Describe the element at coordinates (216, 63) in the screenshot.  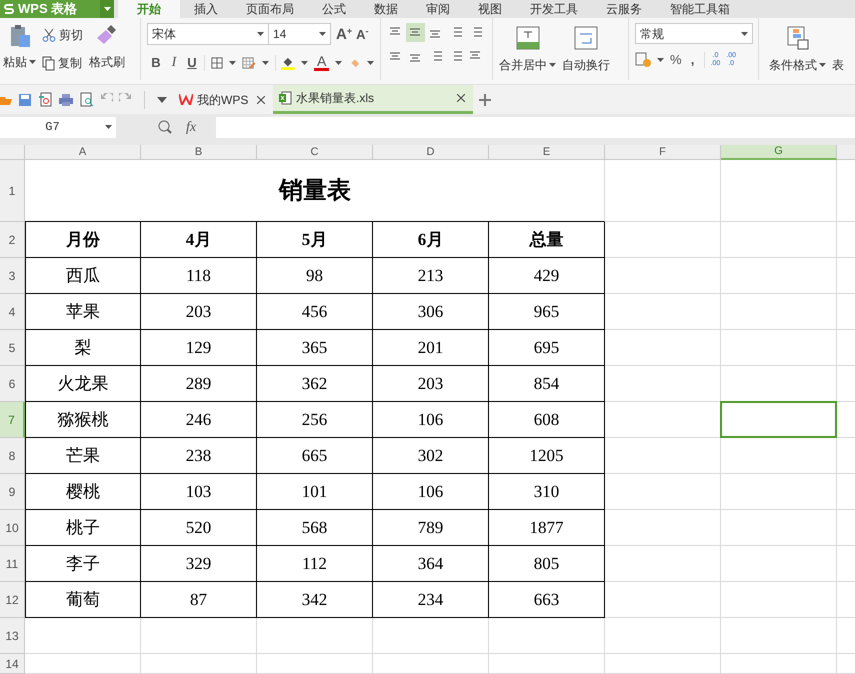
I see `border-icon` at that location.